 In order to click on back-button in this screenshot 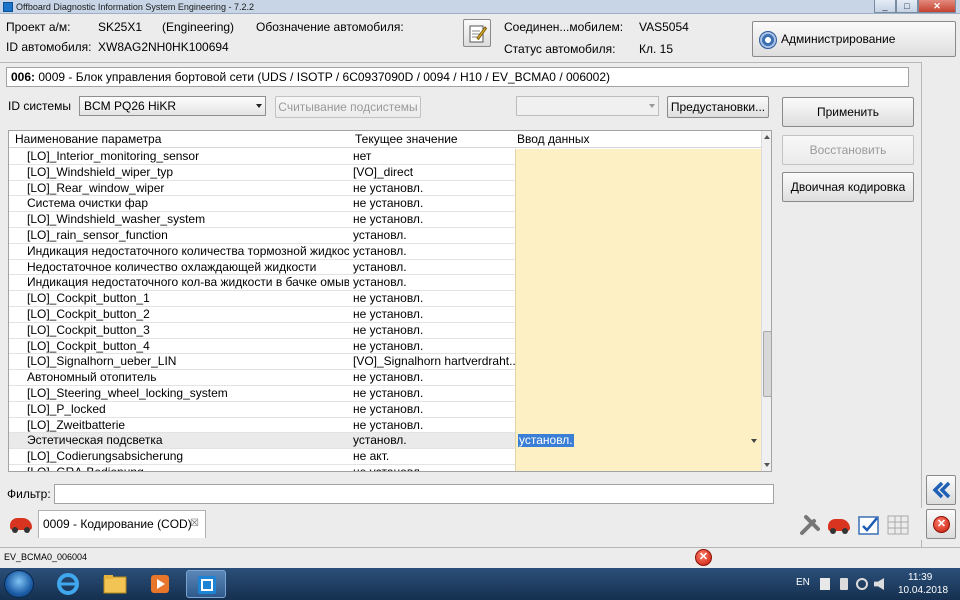, I will do `click(941, 490)`.